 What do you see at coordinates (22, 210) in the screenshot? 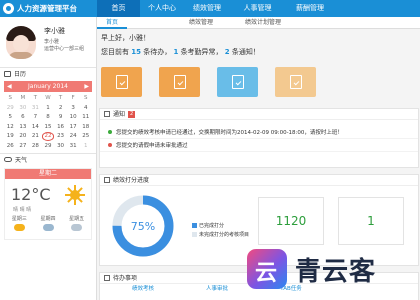
I see `weather-desc: 晴 晴 晴` at bounding box center [22, 210].